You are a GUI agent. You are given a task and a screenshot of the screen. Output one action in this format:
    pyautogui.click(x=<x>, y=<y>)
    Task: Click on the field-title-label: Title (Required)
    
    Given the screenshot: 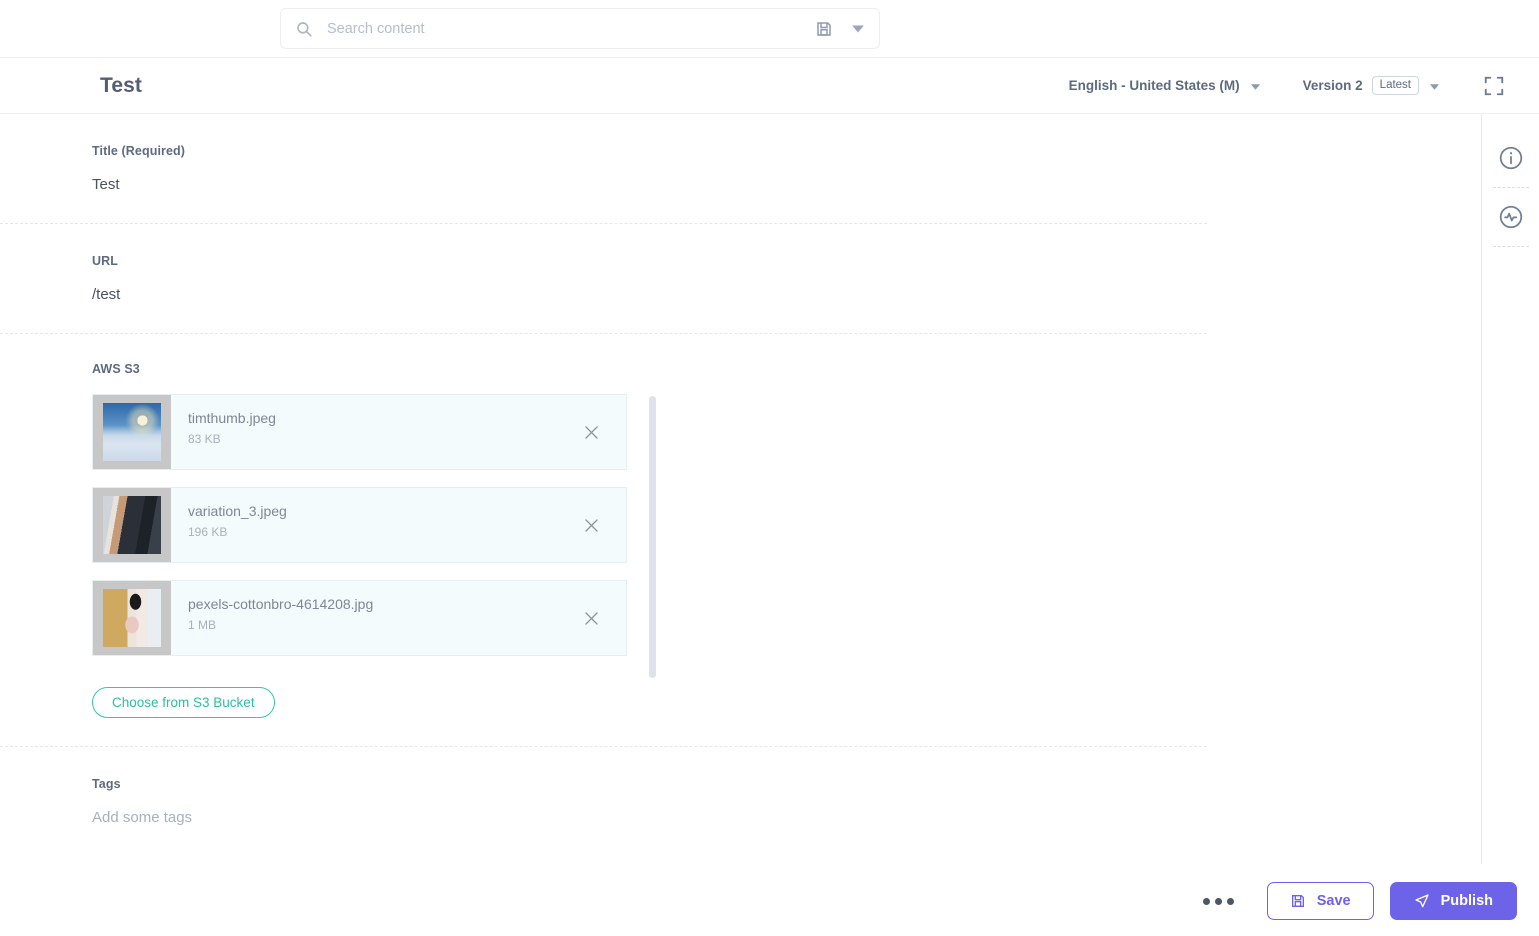 What is the action you would take?
    pyautogui.click(x=139, y=151)
    